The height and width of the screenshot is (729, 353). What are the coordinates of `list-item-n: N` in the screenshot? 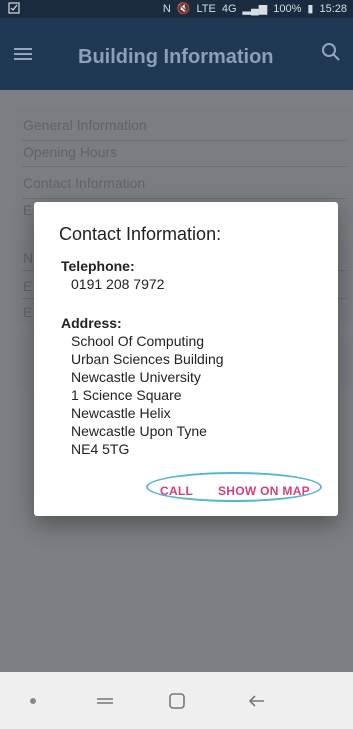 It's located at (28, 258).